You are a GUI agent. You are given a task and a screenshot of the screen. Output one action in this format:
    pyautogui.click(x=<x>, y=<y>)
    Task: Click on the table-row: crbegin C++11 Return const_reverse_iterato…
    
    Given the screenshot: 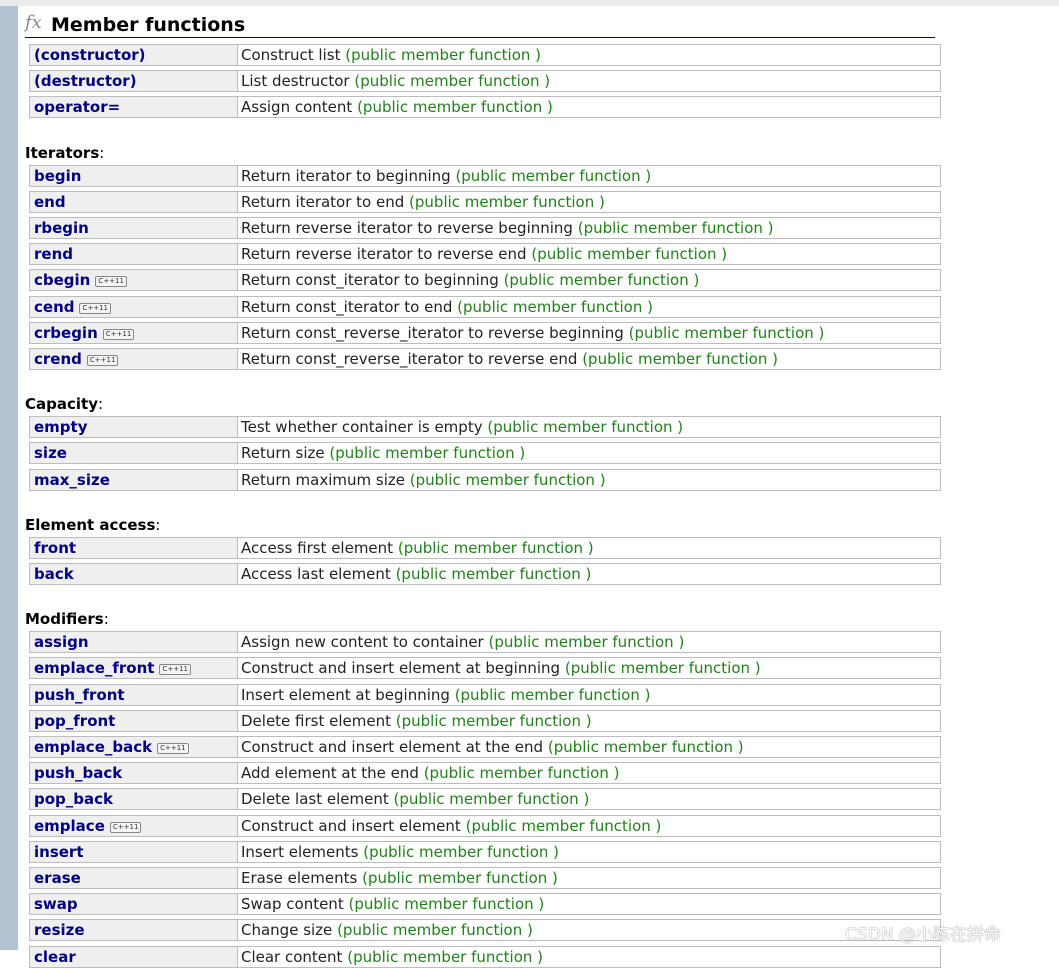 What is the action you would take?
    pyautogui.click(x=485, y=333)
    